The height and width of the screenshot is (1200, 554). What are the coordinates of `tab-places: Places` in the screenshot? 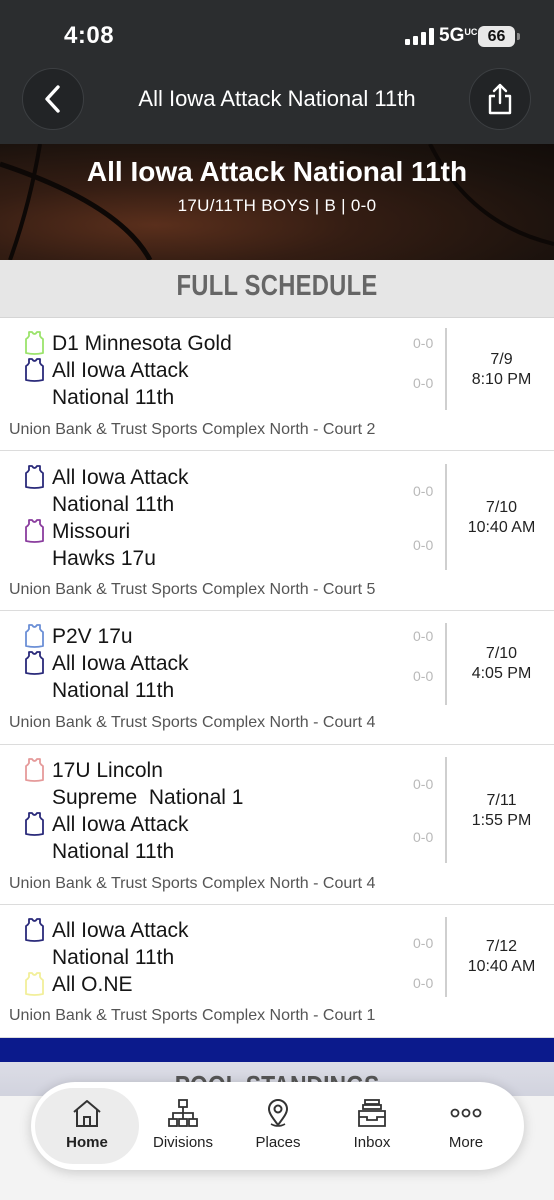 It's located at (278, 1126).